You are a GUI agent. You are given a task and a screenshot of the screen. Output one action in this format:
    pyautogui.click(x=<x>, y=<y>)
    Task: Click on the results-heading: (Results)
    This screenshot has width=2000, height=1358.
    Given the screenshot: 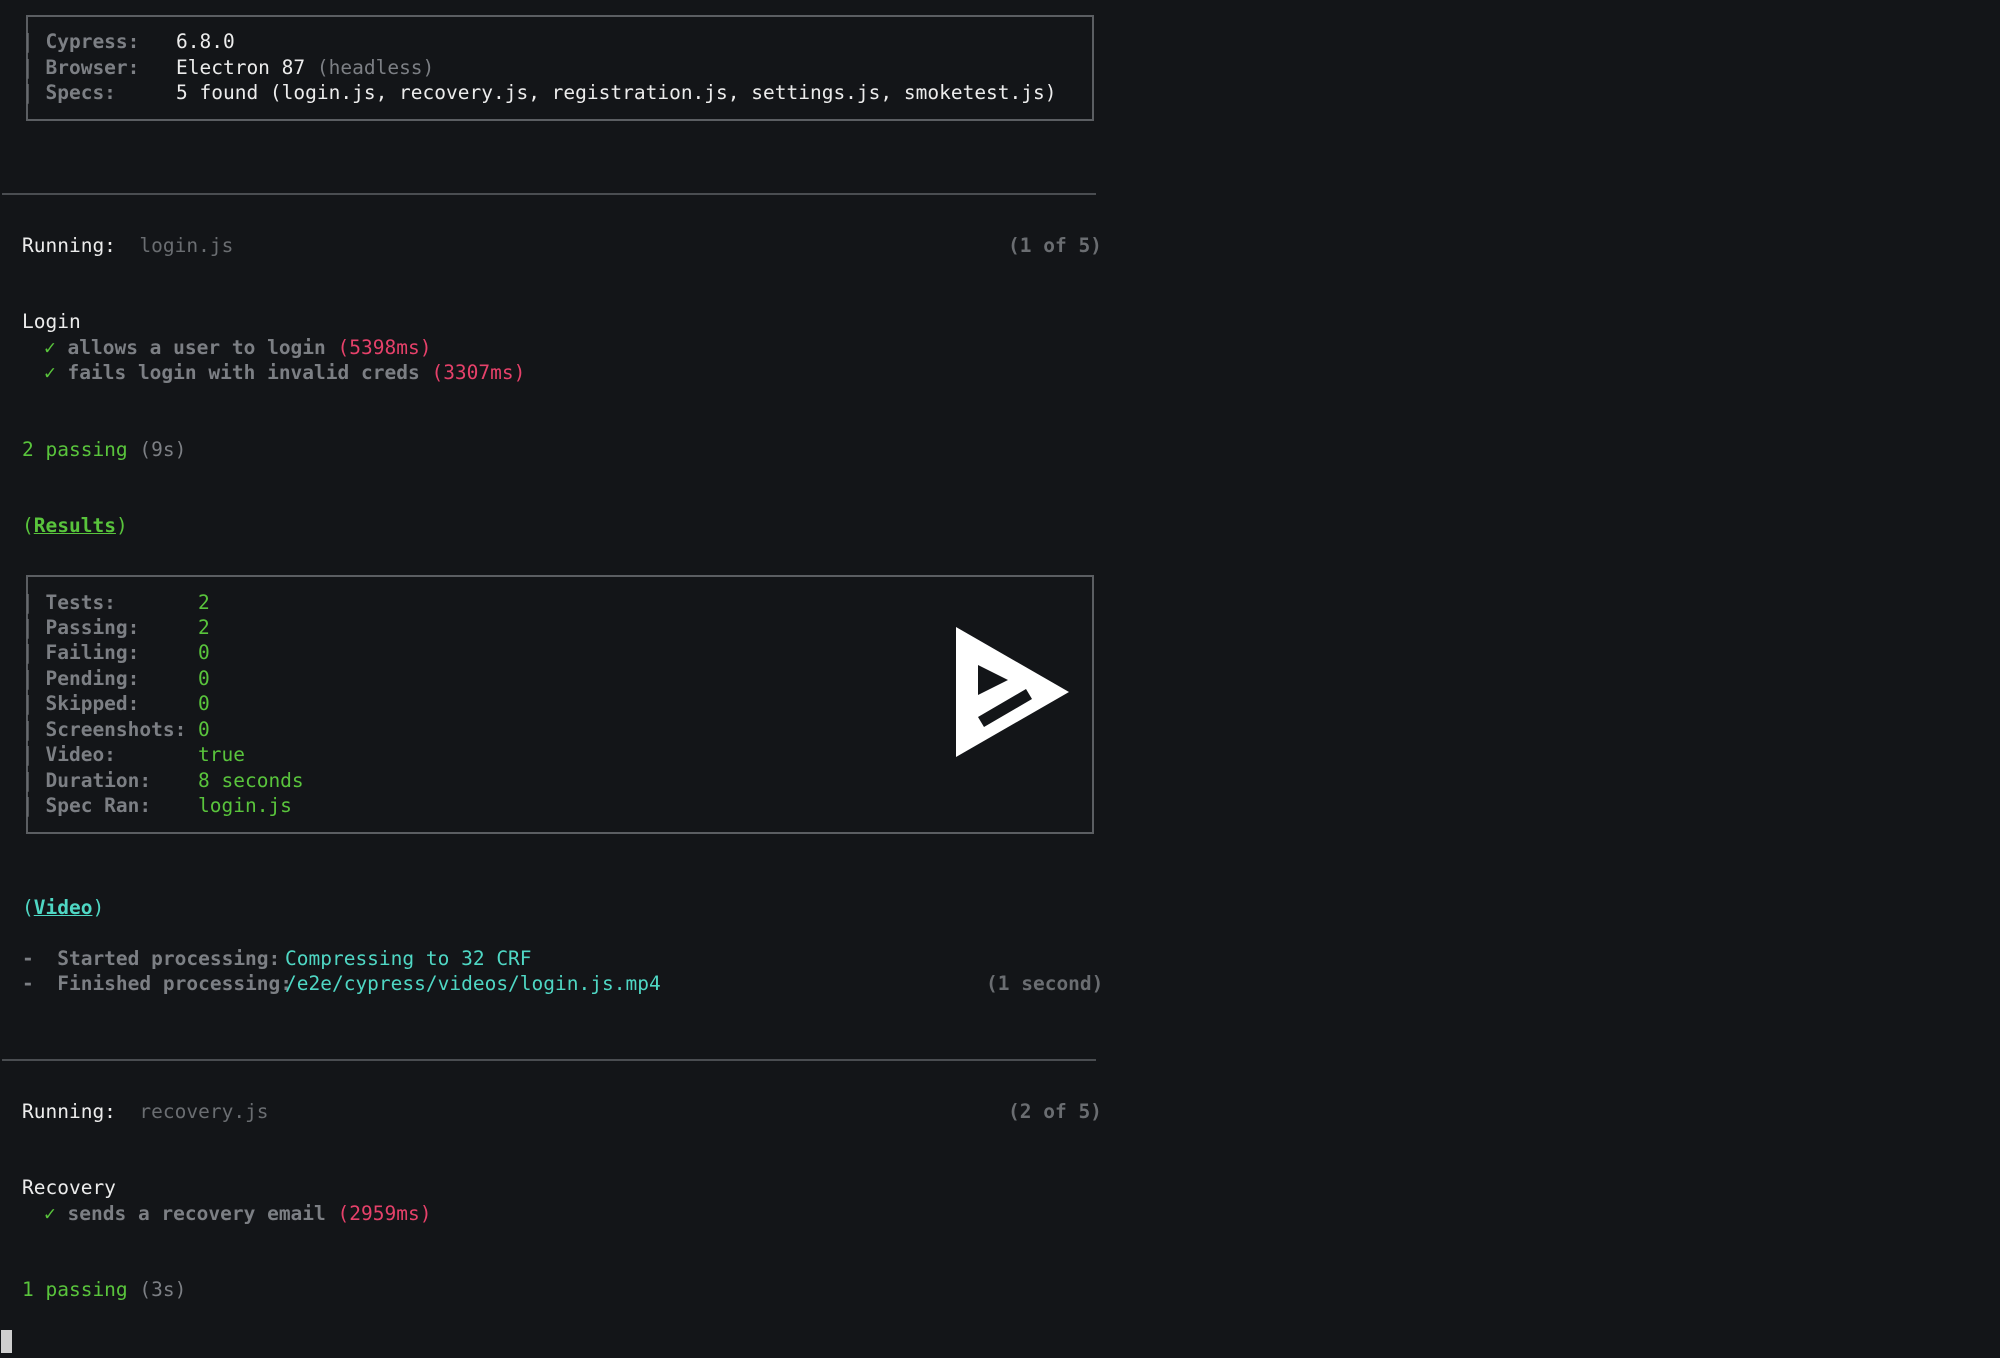 What is the action you would take?
    pyautogui.click(x=75, y=525)
    